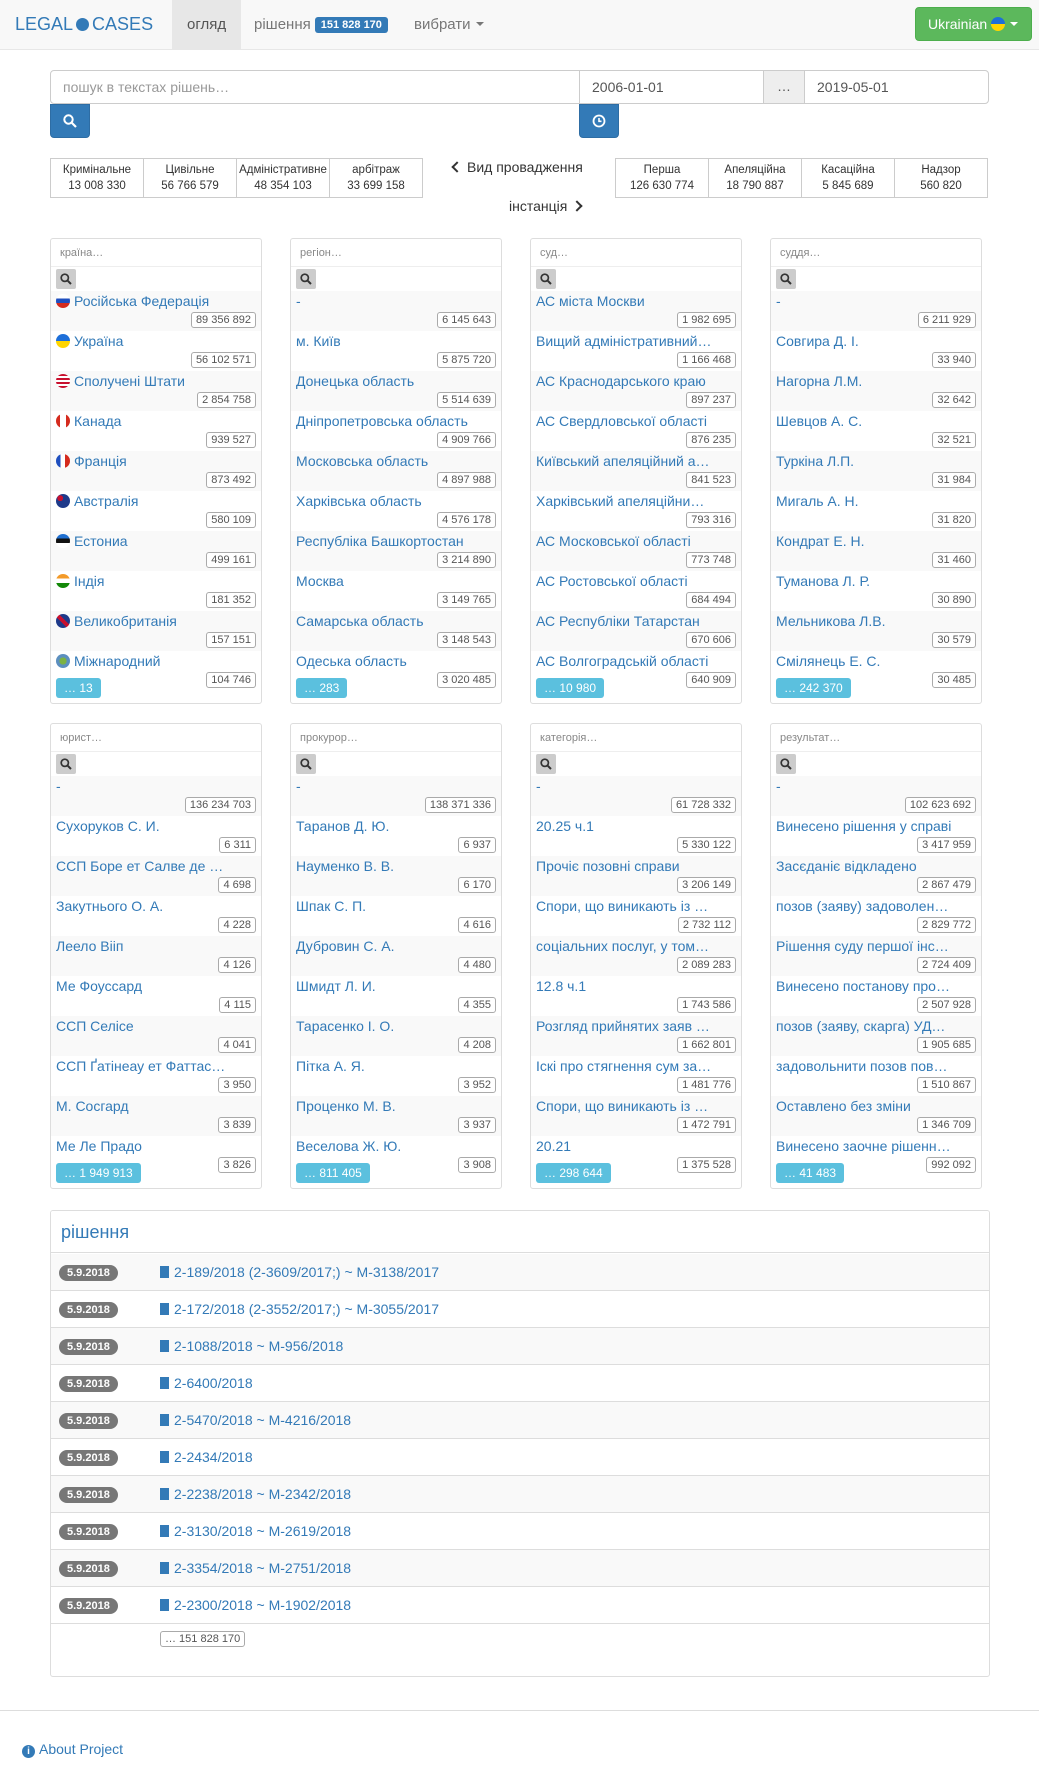  What do you see at coordinates (72, 1749) in the screenshot?
I see `about-project-link: i About Project` at bounding box center [72, 1749].